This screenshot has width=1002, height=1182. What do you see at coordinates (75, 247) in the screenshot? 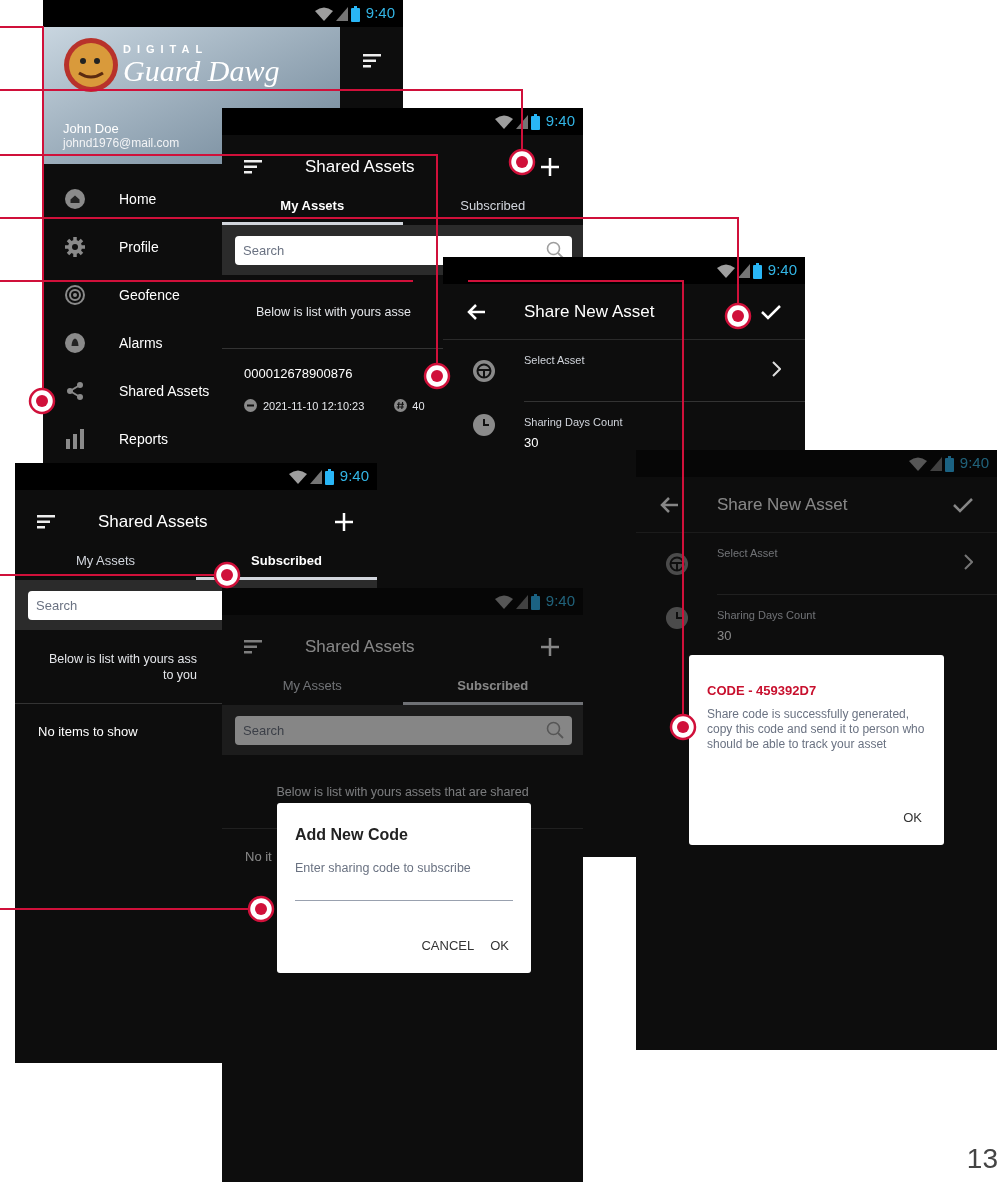
I see `gear-icon` at bounding box center [75, 247].